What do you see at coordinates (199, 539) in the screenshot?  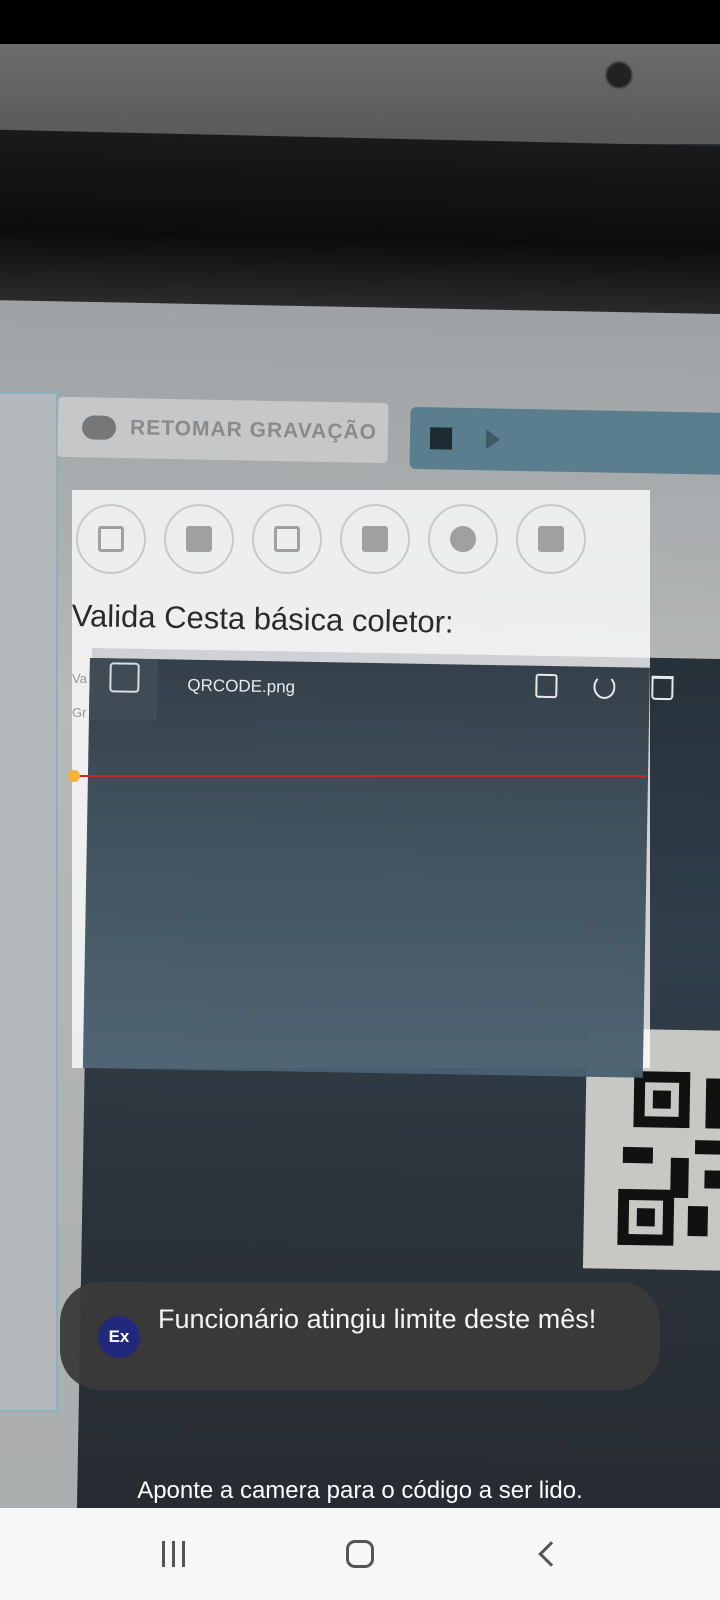 I see `table-icon` at bounding box center [199, 539].